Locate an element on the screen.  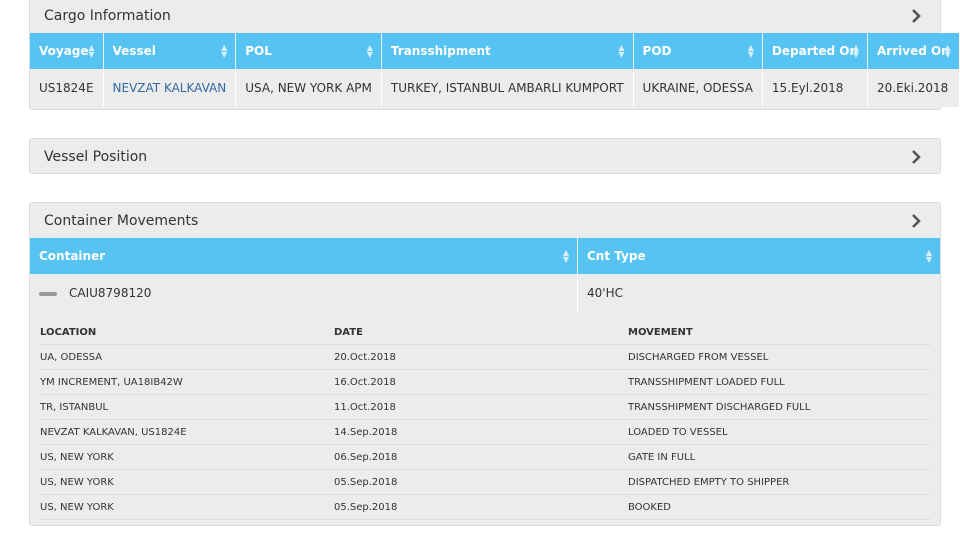
container-table-header: Container ▲ ▼ Cnt Type ▲ ▼ is located at coordinates (485, 256).